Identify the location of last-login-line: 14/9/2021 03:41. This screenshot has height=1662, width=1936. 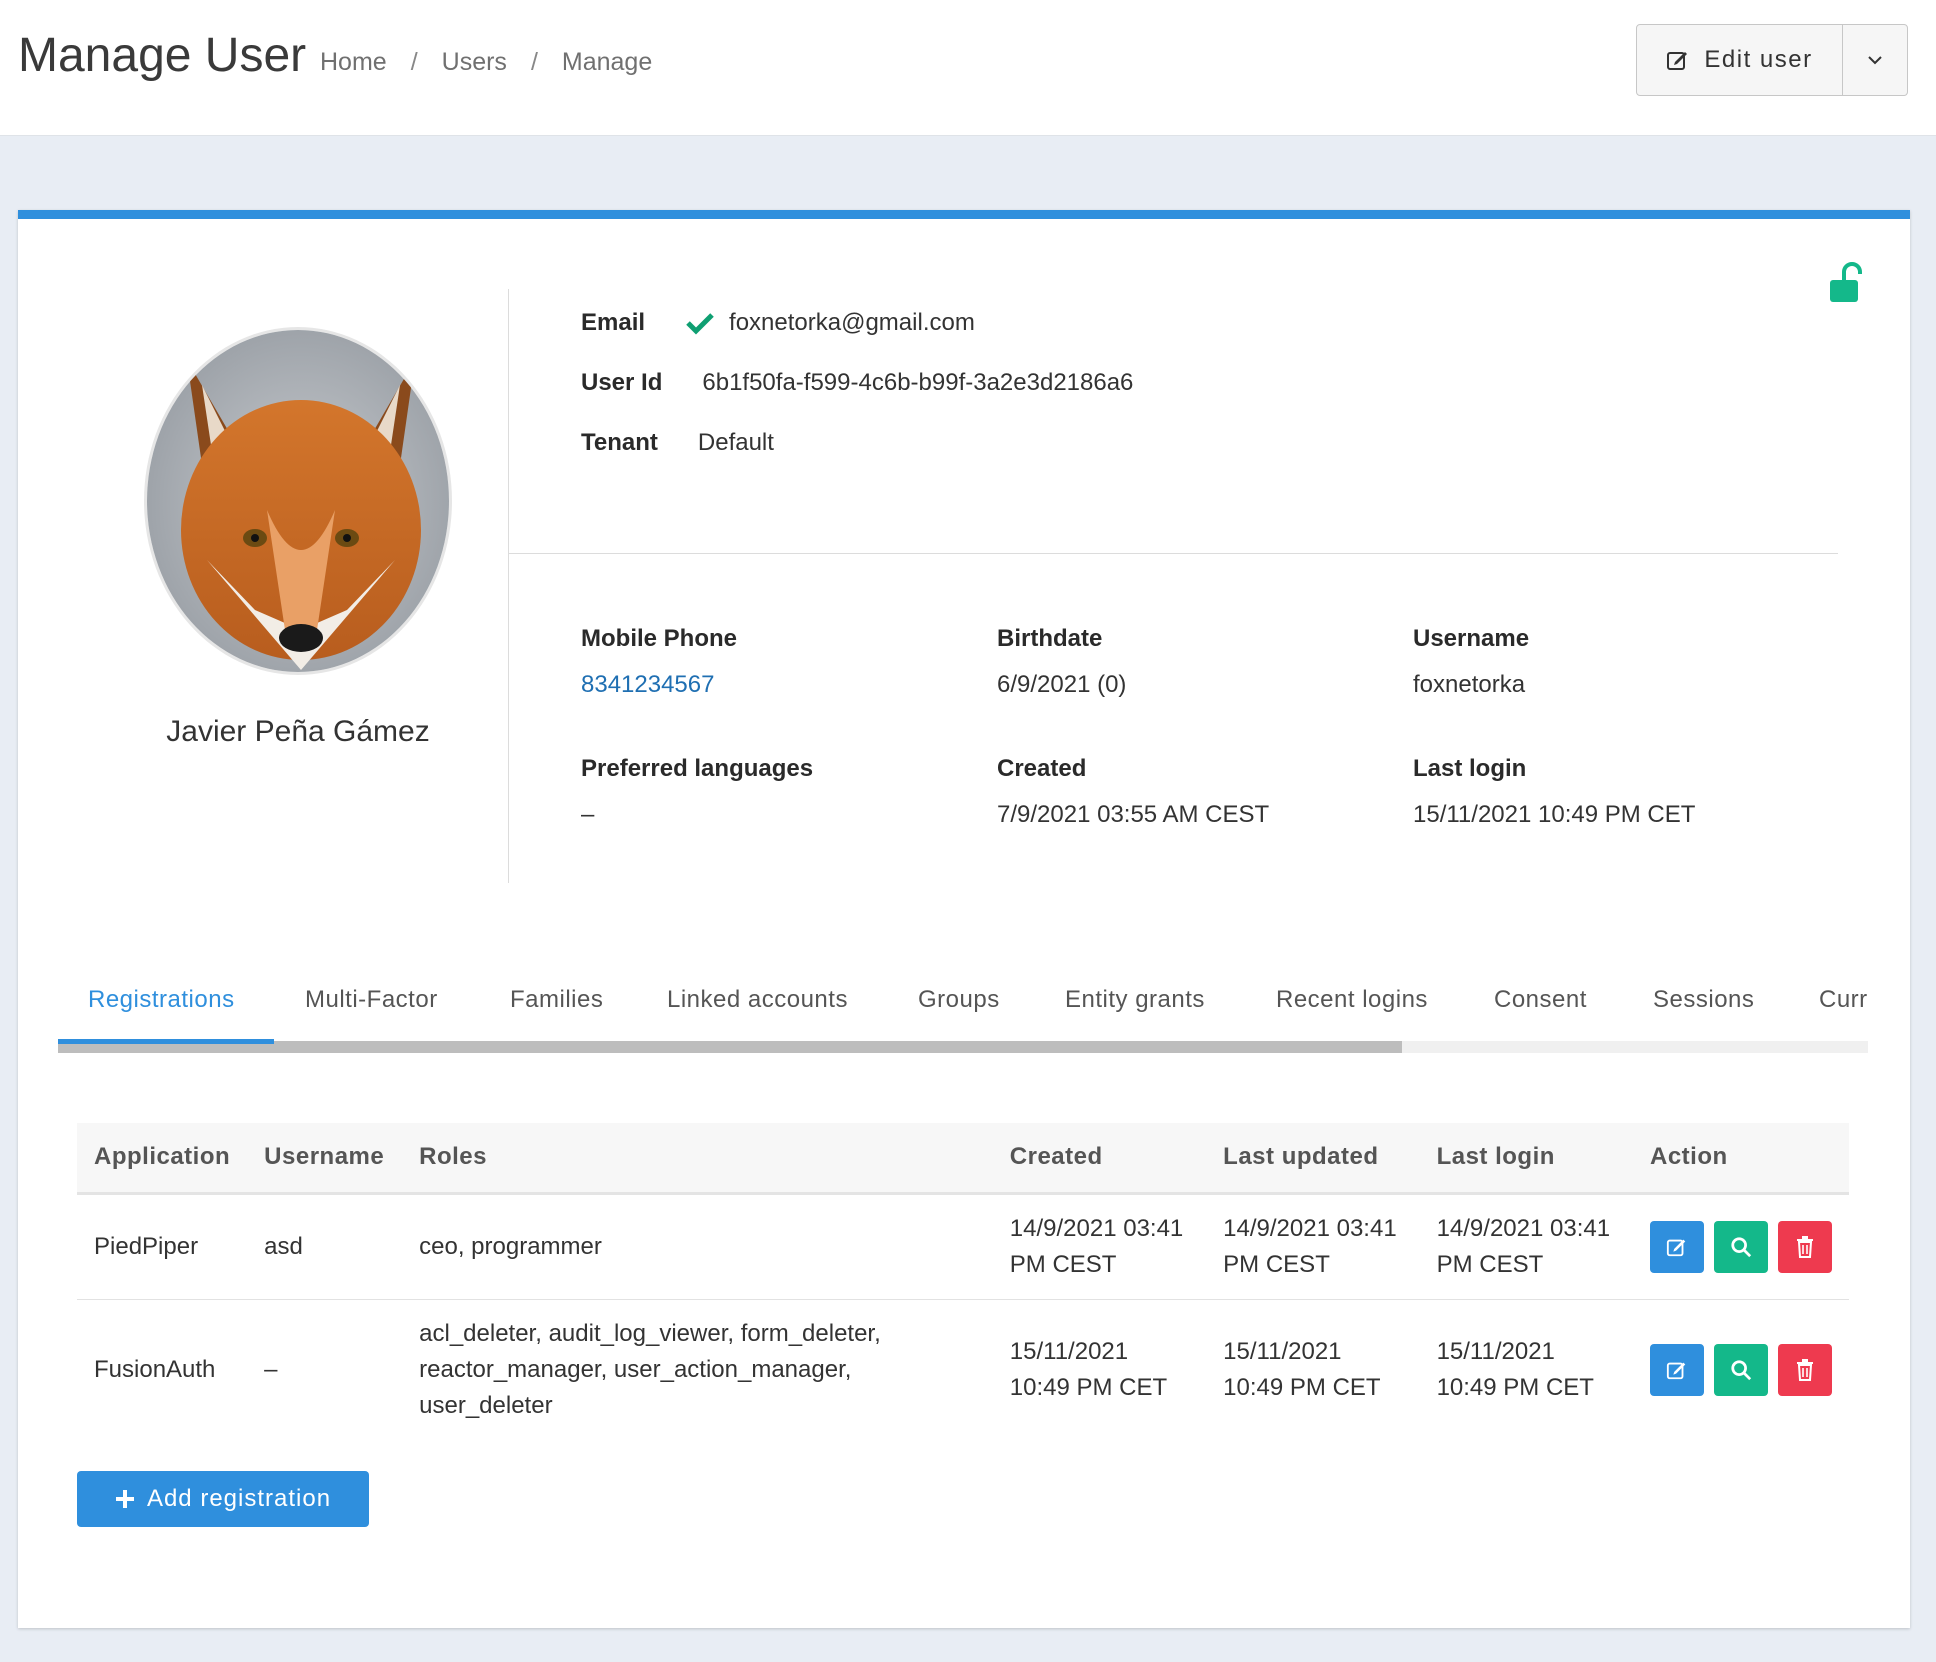
(1523, 1228).